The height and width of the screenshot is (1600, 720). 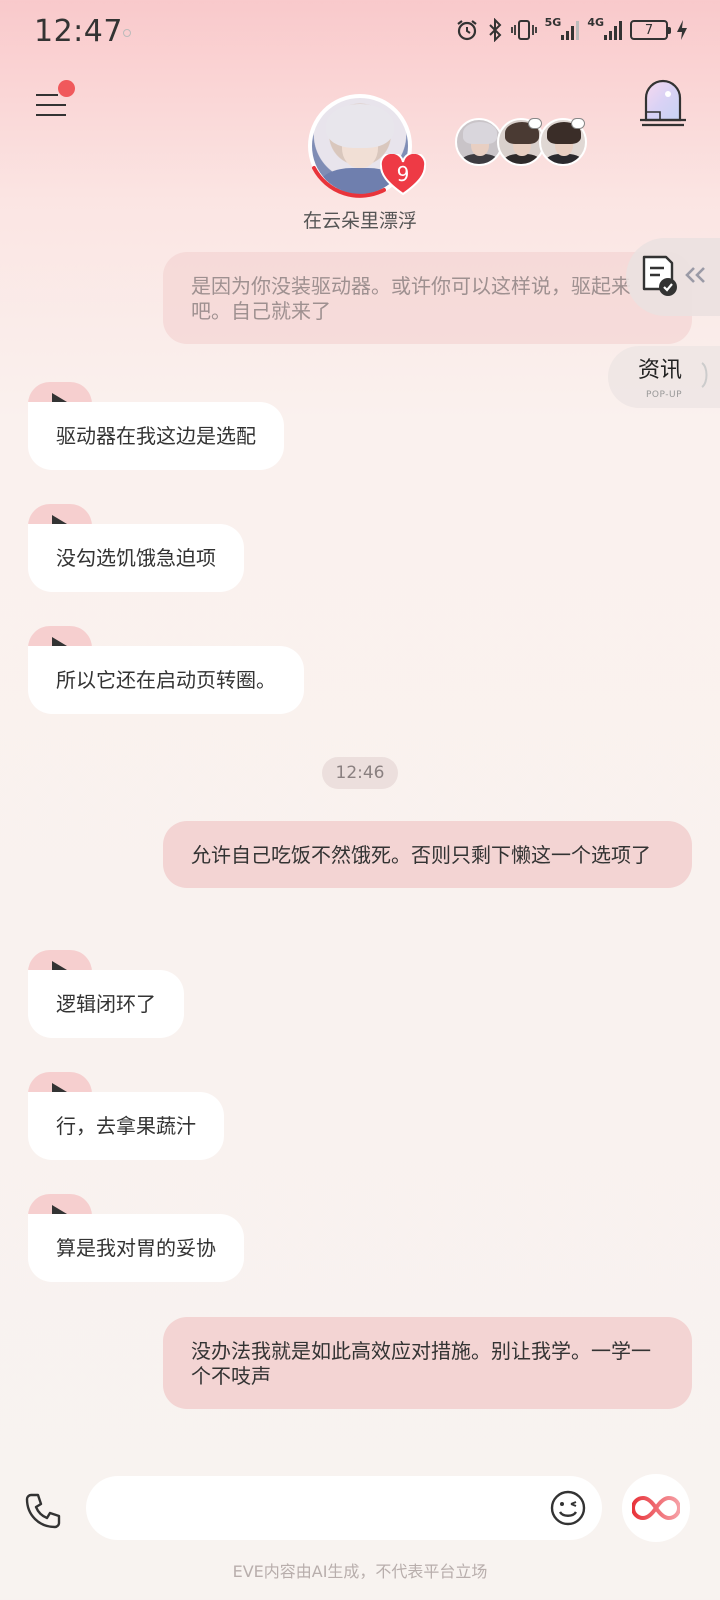 What do you see at coordinates (495, 30) in the screenshot?
I see `bluetooth-icon` at bounding box center [495, 30].